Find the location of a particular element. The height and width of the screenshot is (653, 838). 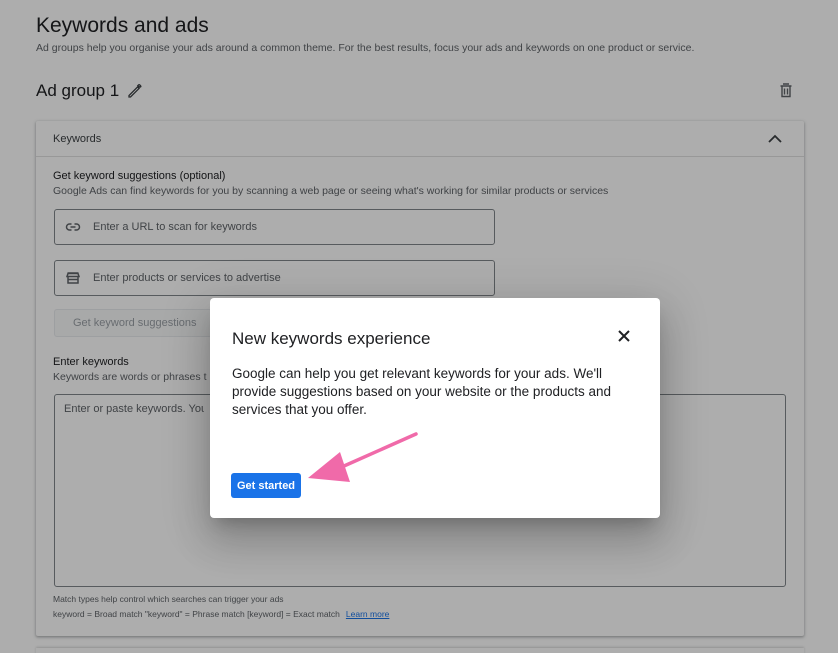

close-icon is located at coordinates (624, 336).